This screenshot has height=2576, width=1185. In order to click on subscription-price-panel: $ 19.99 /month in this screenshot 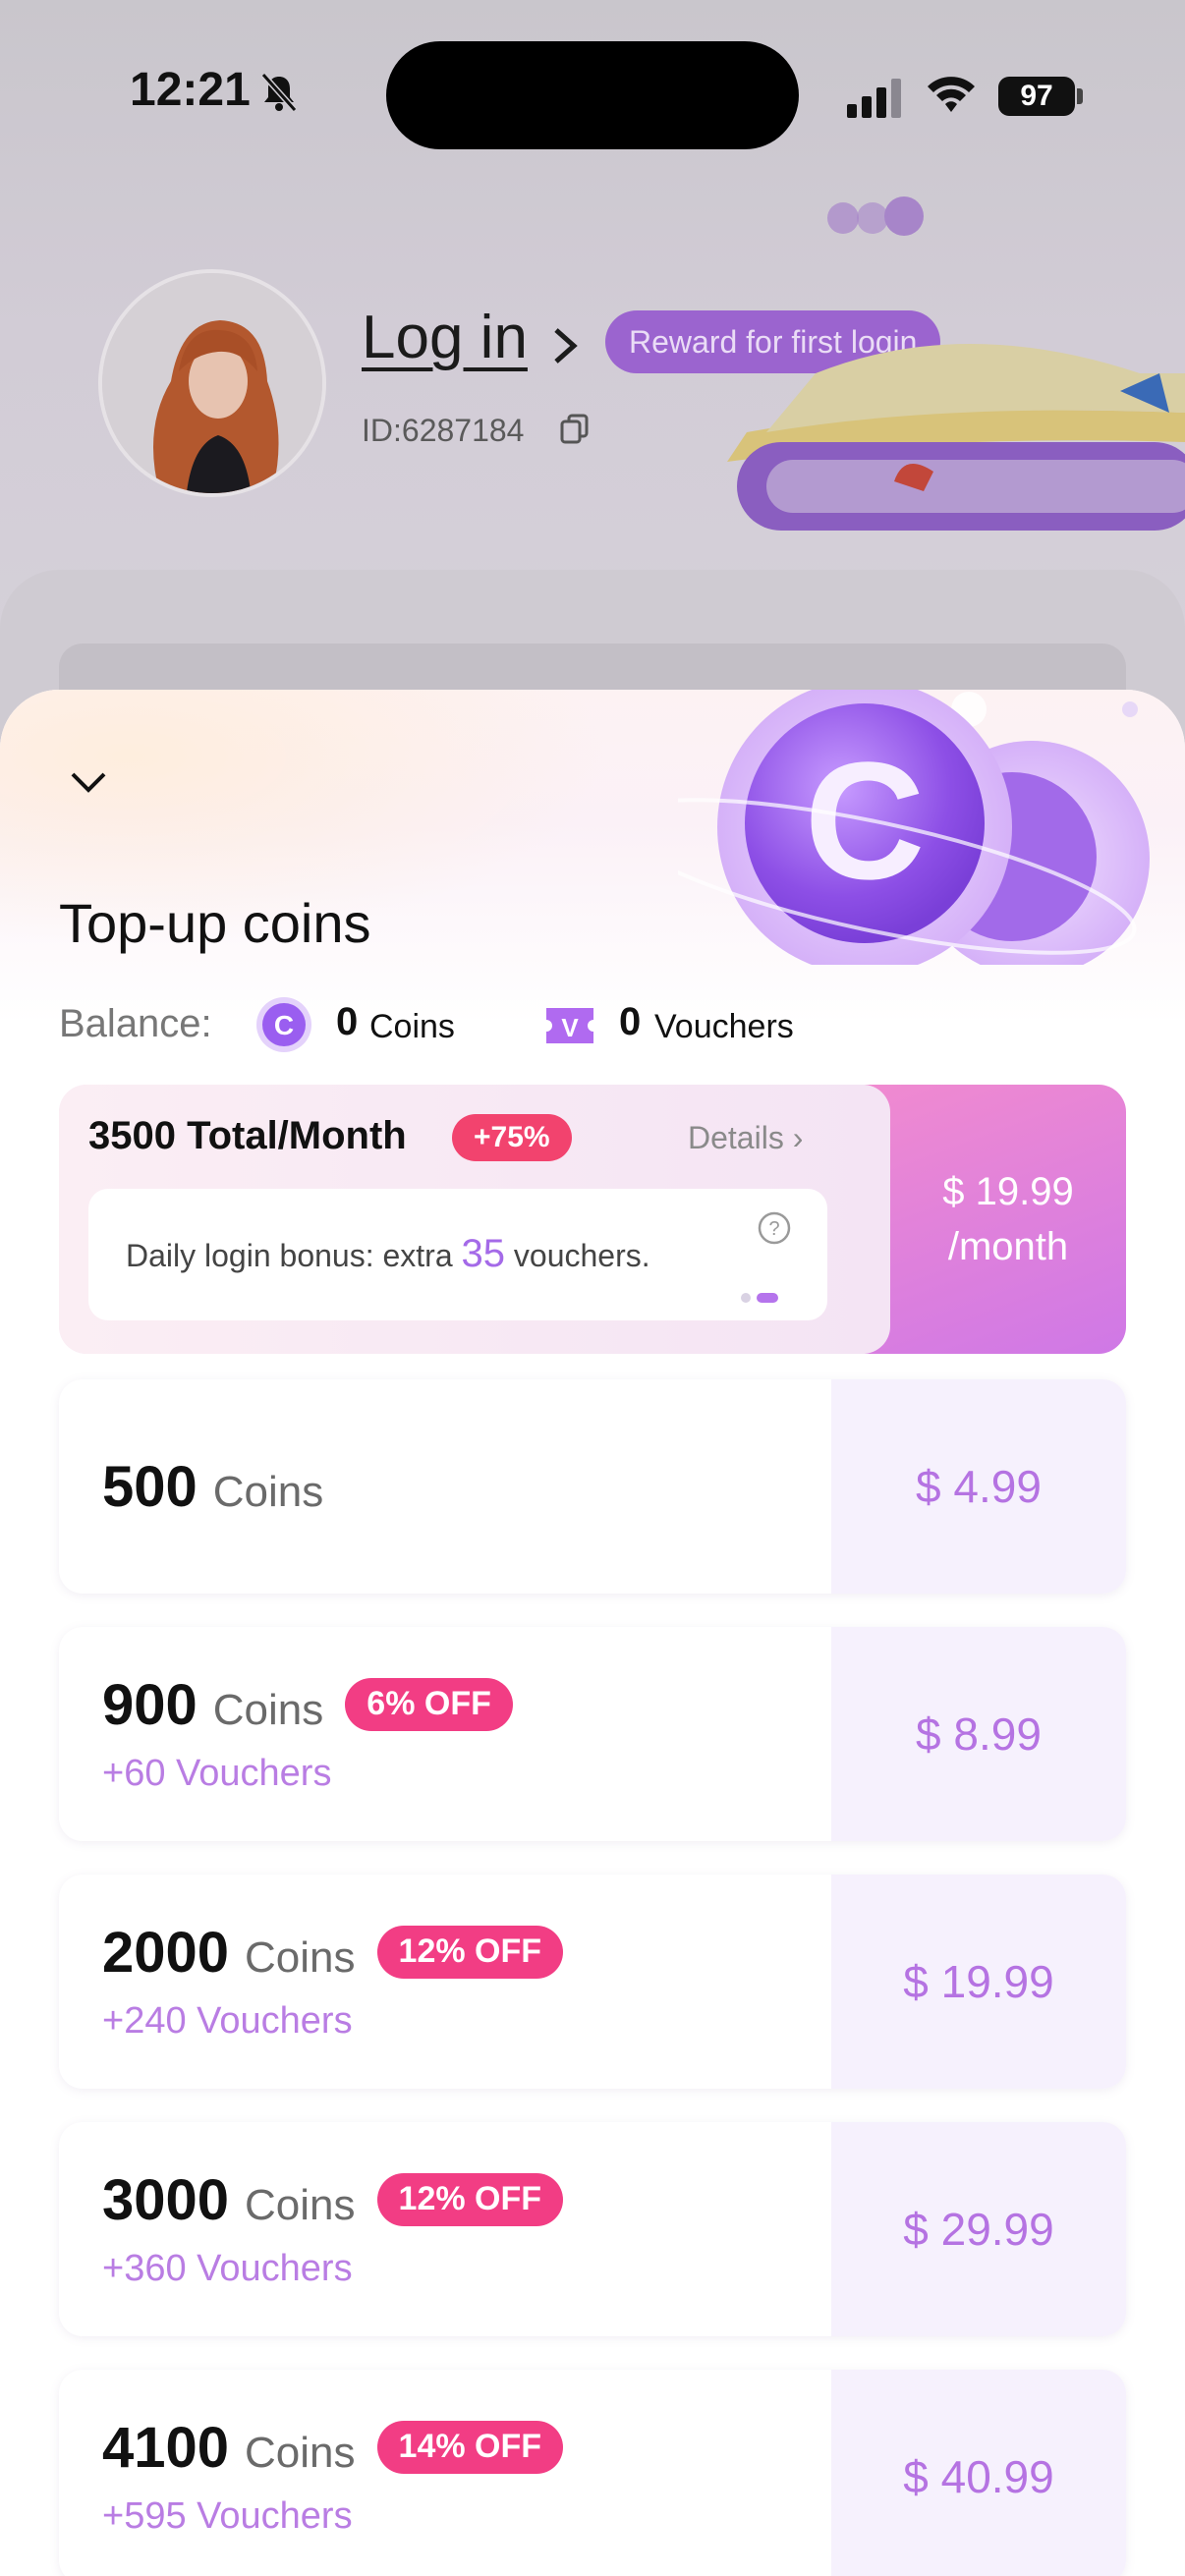, I will do `click(996, 1219)`.